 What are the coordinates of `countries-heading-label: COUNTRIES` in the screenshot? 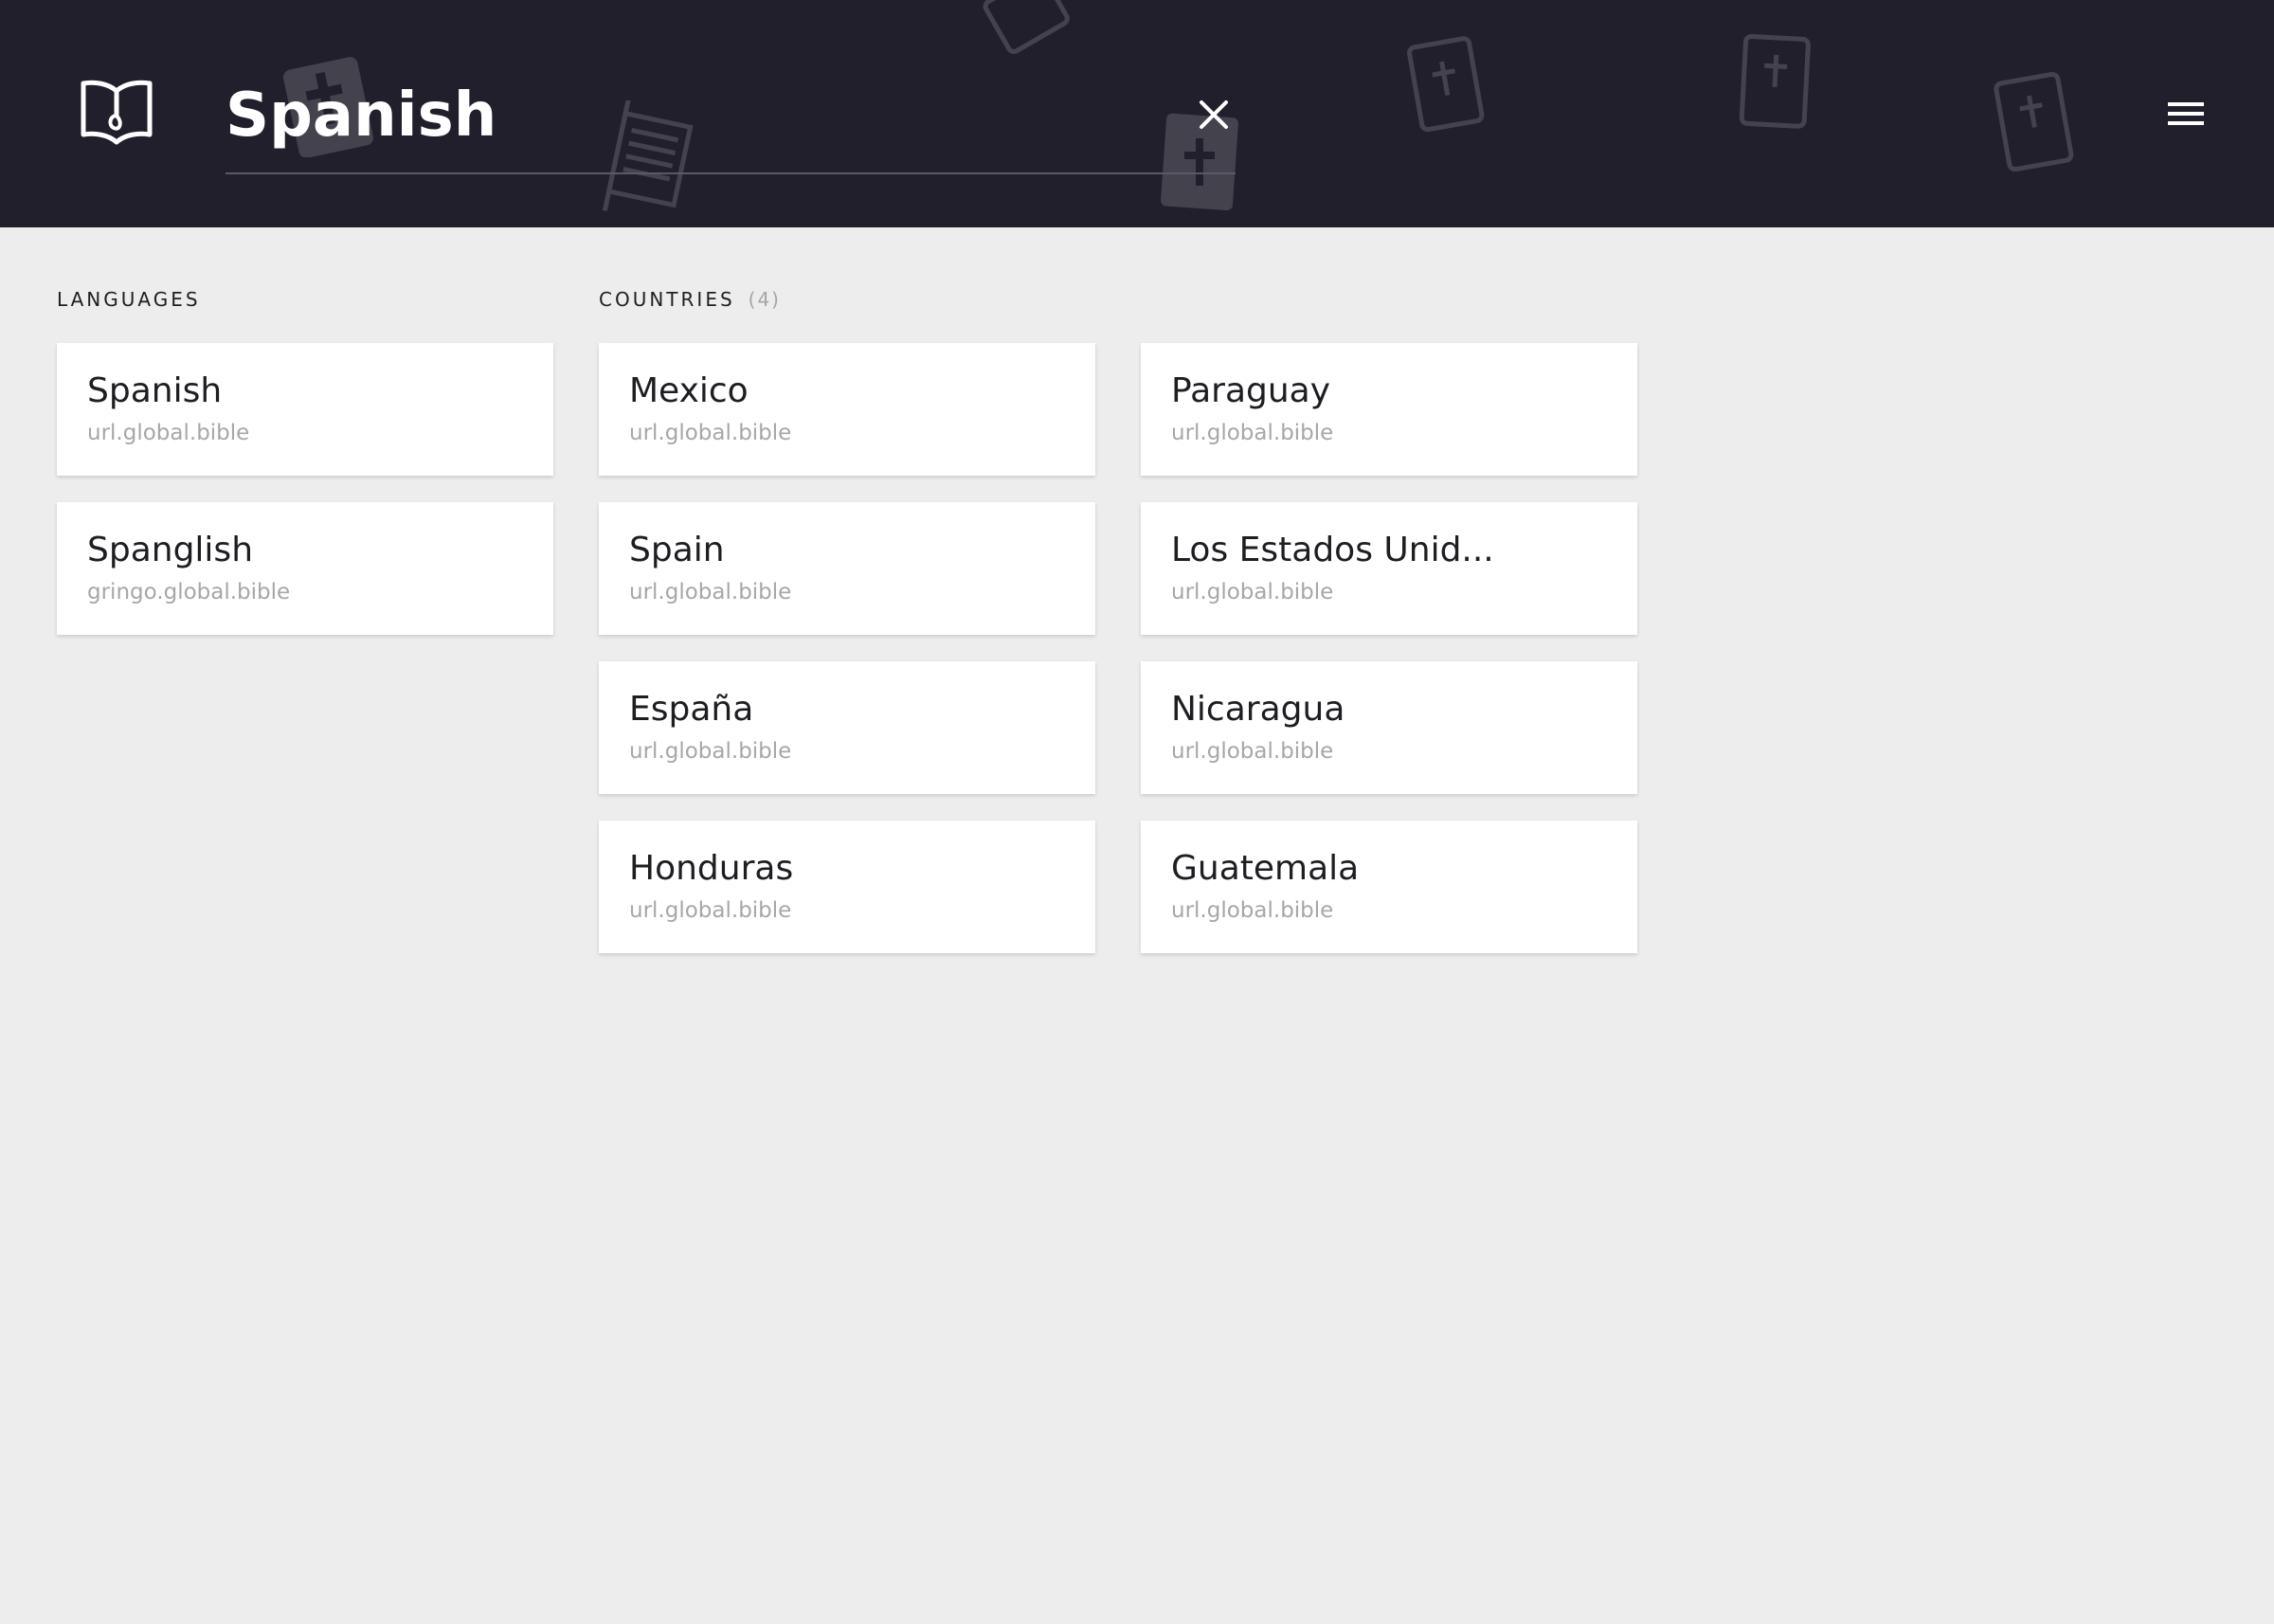 It's located at (667, 299).